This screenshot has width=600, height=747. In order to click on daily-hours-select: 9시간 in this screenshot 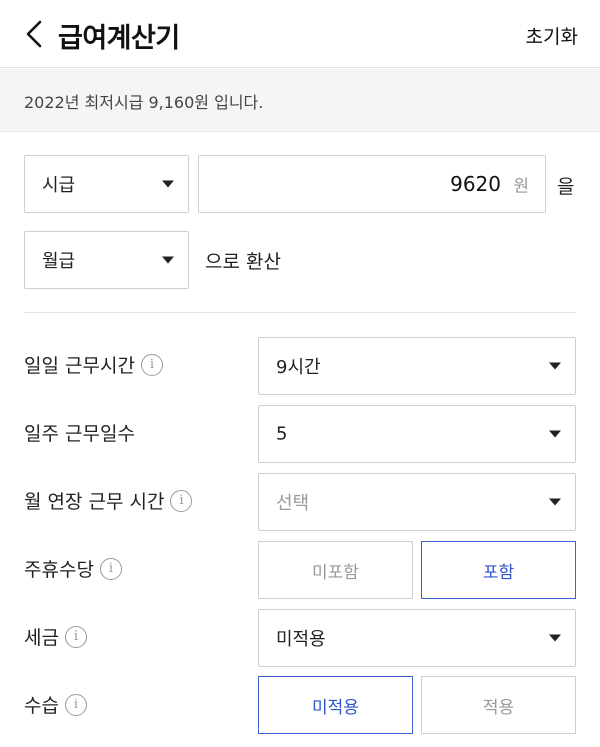, I will do `click(417, 366)`.